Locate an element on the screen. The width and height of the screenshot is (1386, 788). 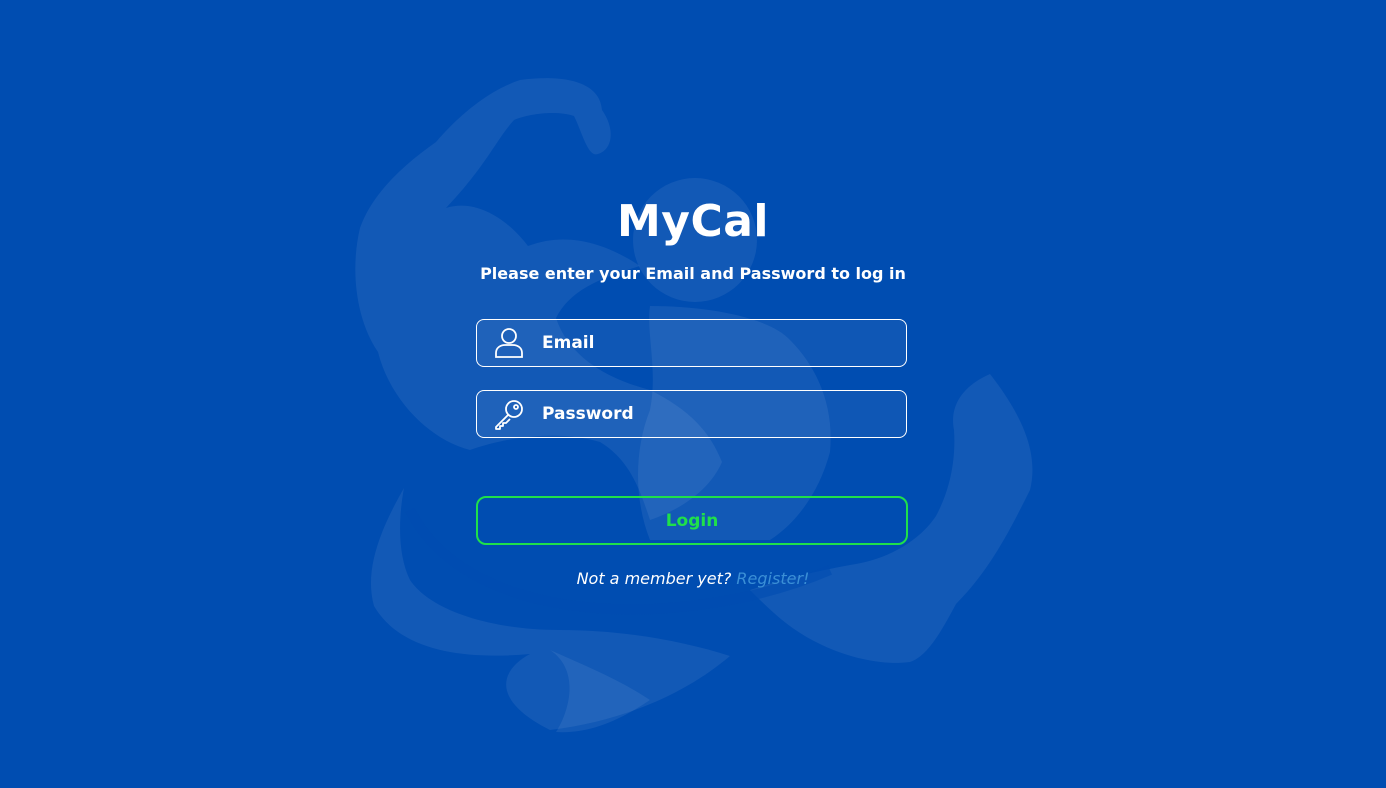
password-field is located at coordinates (691, 414).